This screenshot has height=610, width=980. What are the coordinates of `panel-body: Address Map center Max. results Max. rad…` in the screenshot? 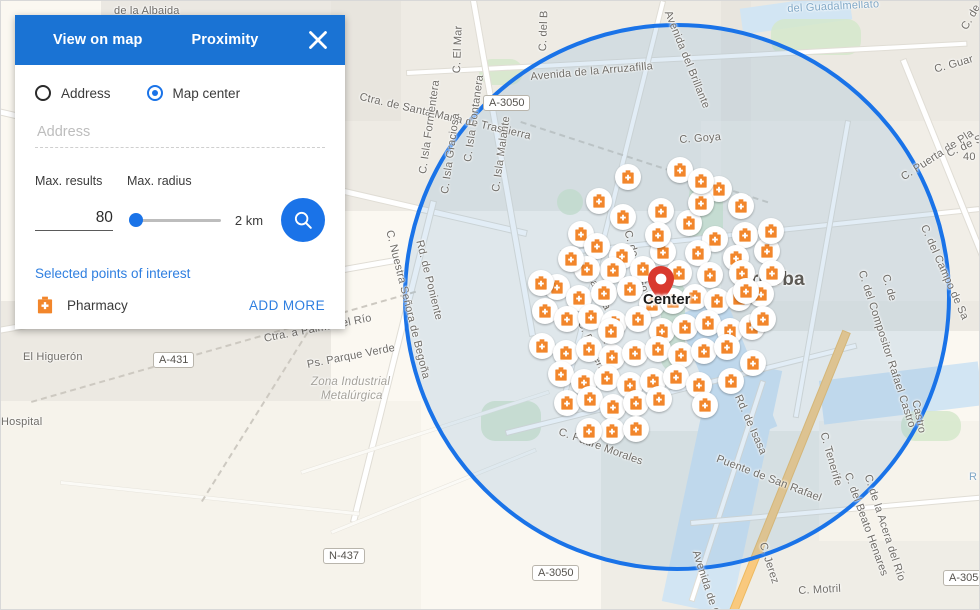 It's located at (180, 197).